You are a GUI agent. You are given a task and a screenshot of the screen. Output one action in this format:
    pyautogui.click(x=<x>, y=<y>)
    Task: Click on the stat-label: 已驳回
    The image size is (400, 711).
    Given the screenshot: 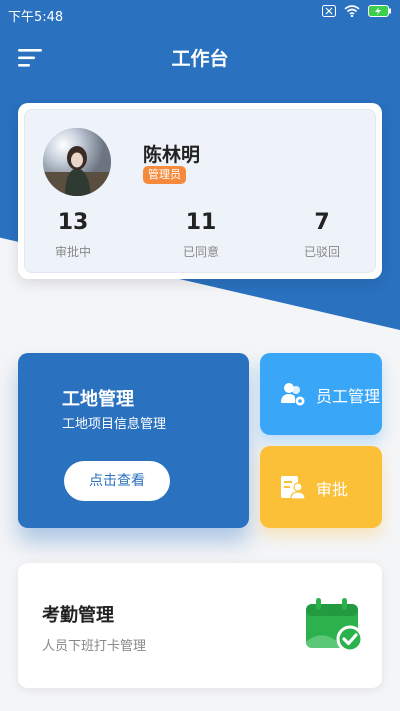 What is the action you would take?
    pyautogui.click(x=321, y=252)
    